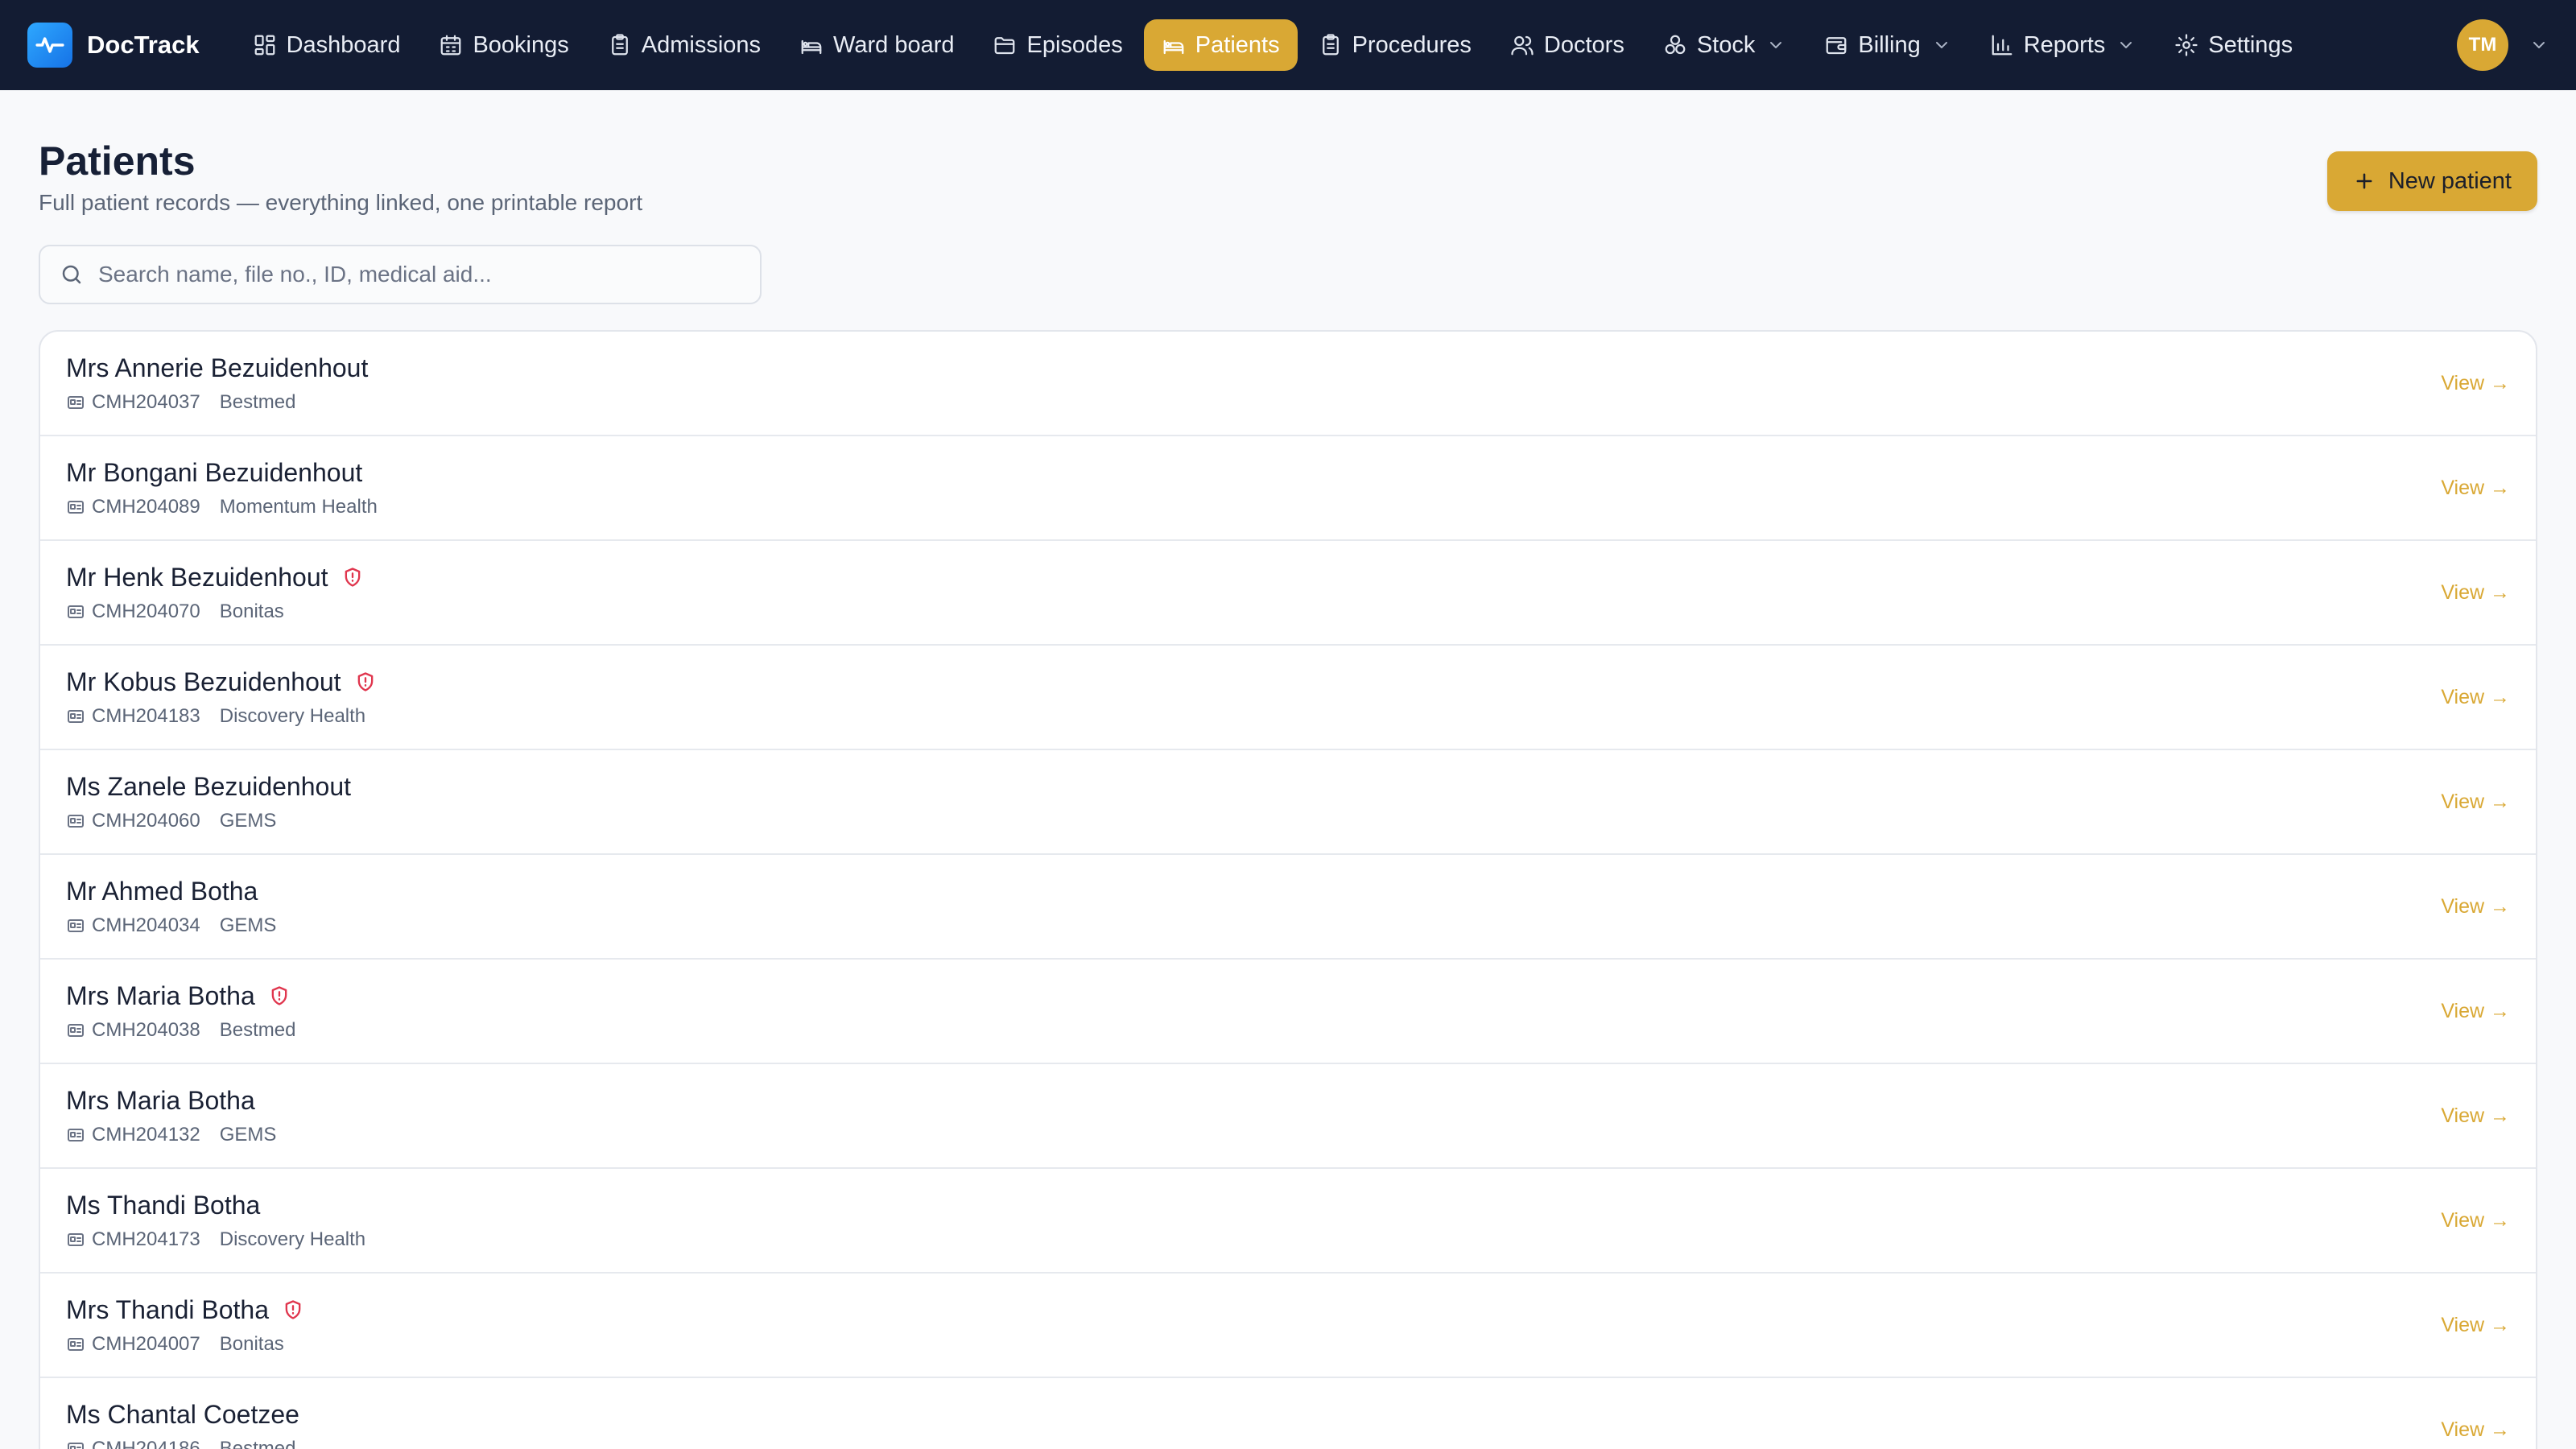  What do you see at coordinates (1836, 46) in the screenshot?
I see `wallet-icon` at bounding box center [1836, 46].